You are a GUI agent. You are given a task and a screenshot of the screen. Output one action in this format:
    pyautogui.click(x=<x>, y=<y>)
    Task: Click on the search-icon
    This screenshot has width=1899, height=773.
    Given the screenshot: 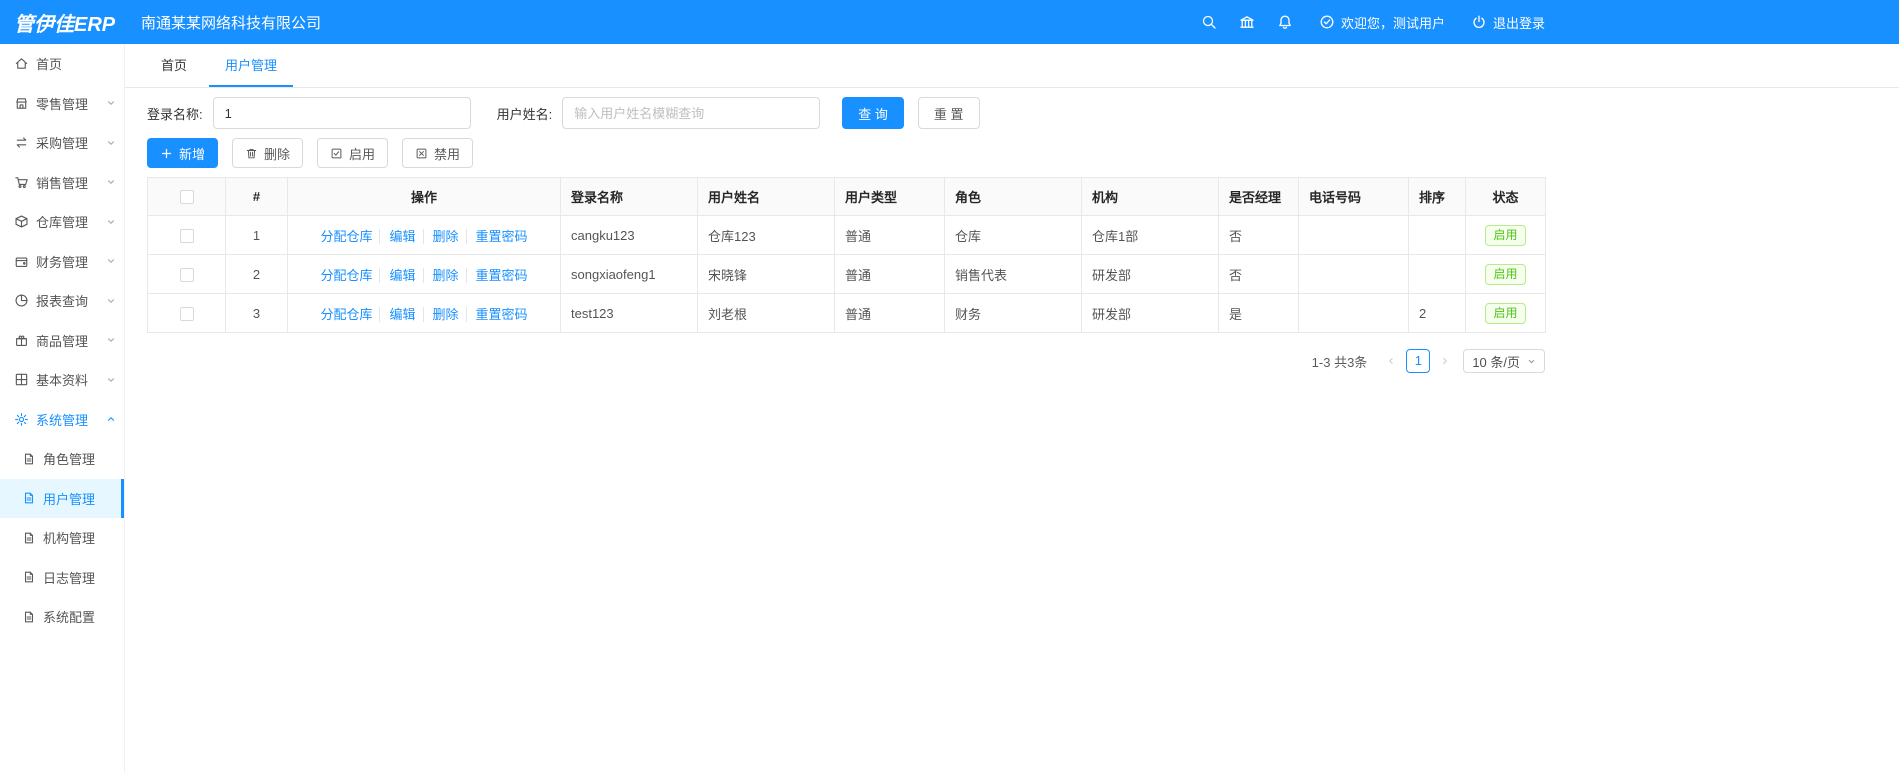 What is the action you would take?
    pyautogui.click(x=1209, y=22)
    